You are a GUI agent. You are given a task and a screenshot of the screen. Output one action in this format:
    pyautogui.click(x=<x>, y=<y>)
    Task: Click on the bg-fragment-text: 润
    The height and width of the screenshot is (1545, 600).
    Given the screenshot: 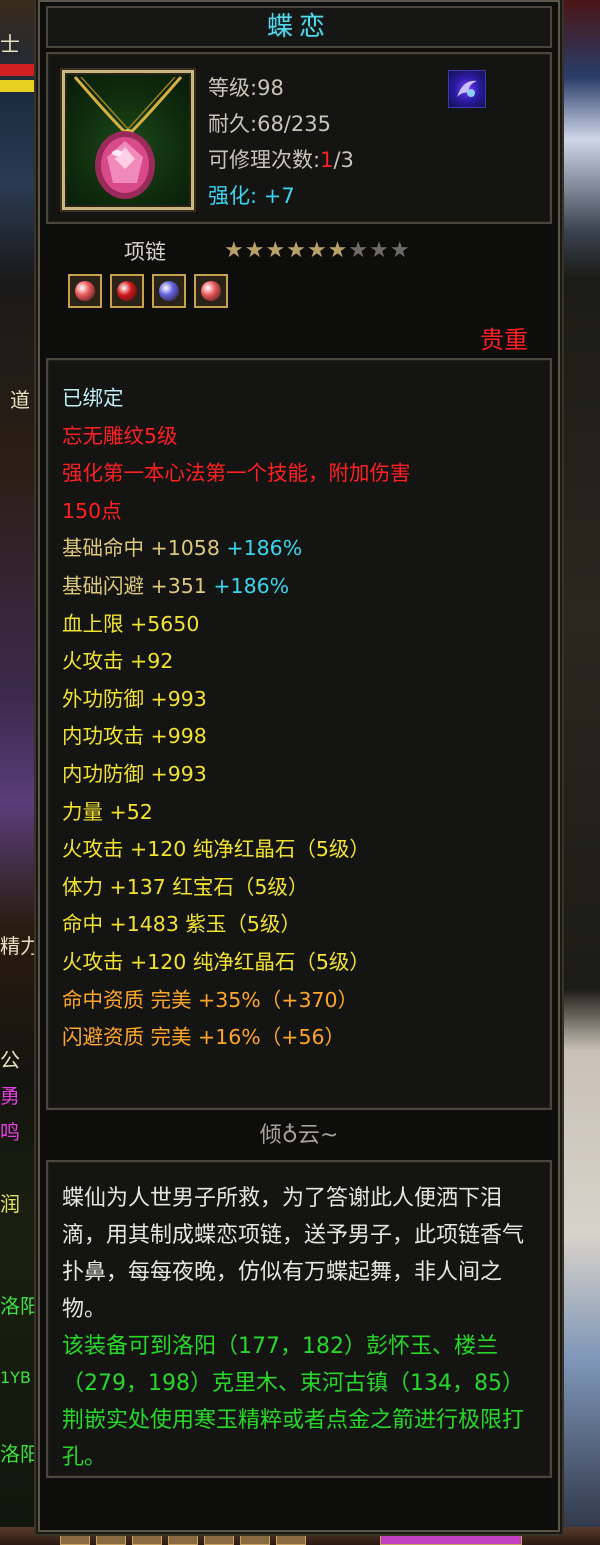 What is the action you would take?
    pyautogui.click(x=10, y=1204)
    